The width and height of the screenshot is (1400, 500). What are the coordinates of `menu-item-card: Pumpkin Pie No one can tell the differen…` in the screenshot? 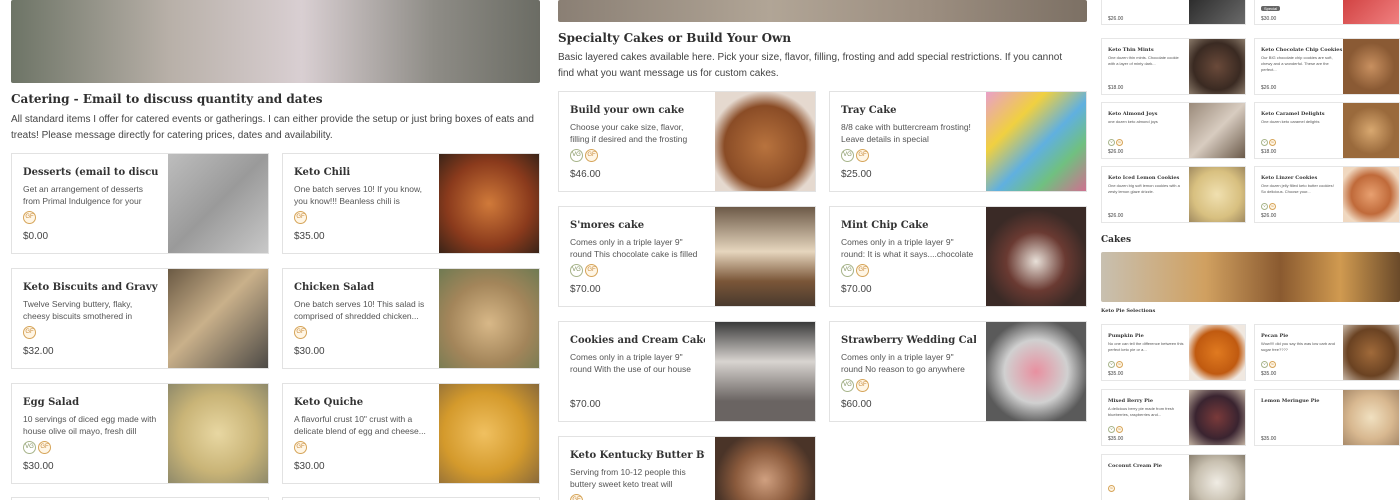 It's located at (1173, 352).